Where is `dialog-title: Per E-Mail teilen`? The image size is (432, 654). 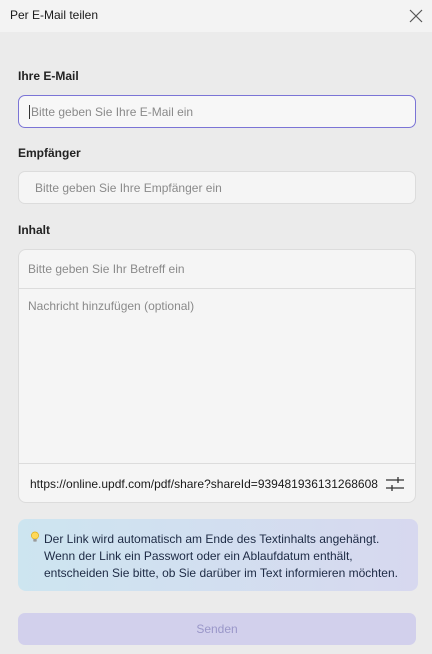
dialog-title: Per E-Mail teilen is located at coordinates (54, 15).